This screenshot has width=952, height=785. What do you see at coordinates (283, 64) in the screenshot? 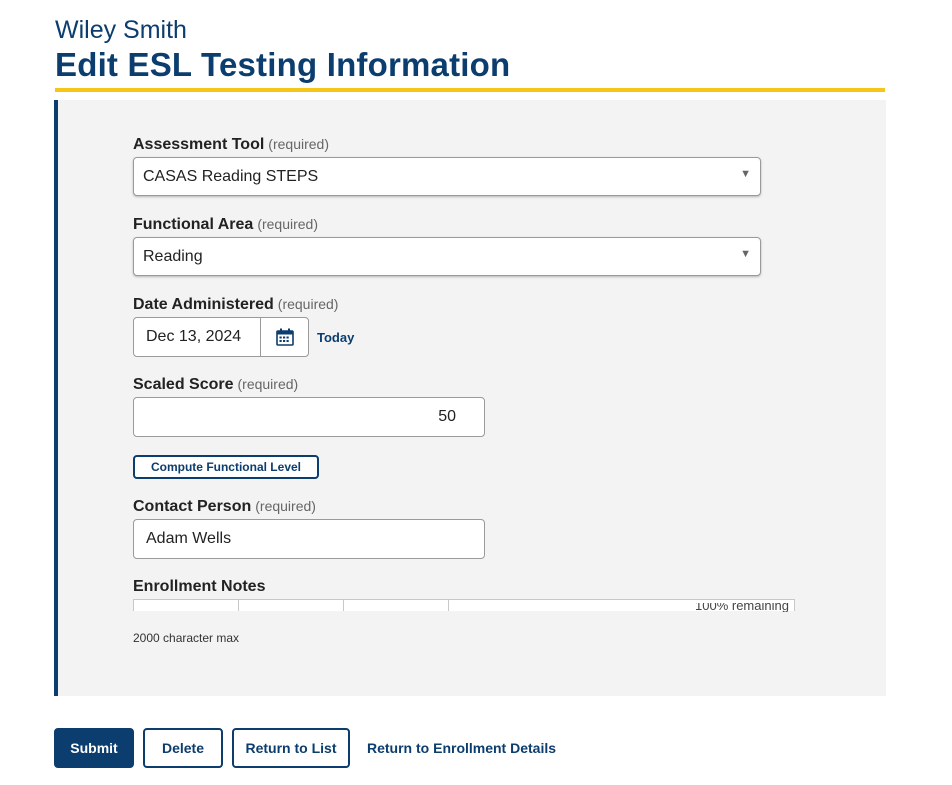
I see `page-title: Edit ESL Testing Information` at bounding box center [283, 64].